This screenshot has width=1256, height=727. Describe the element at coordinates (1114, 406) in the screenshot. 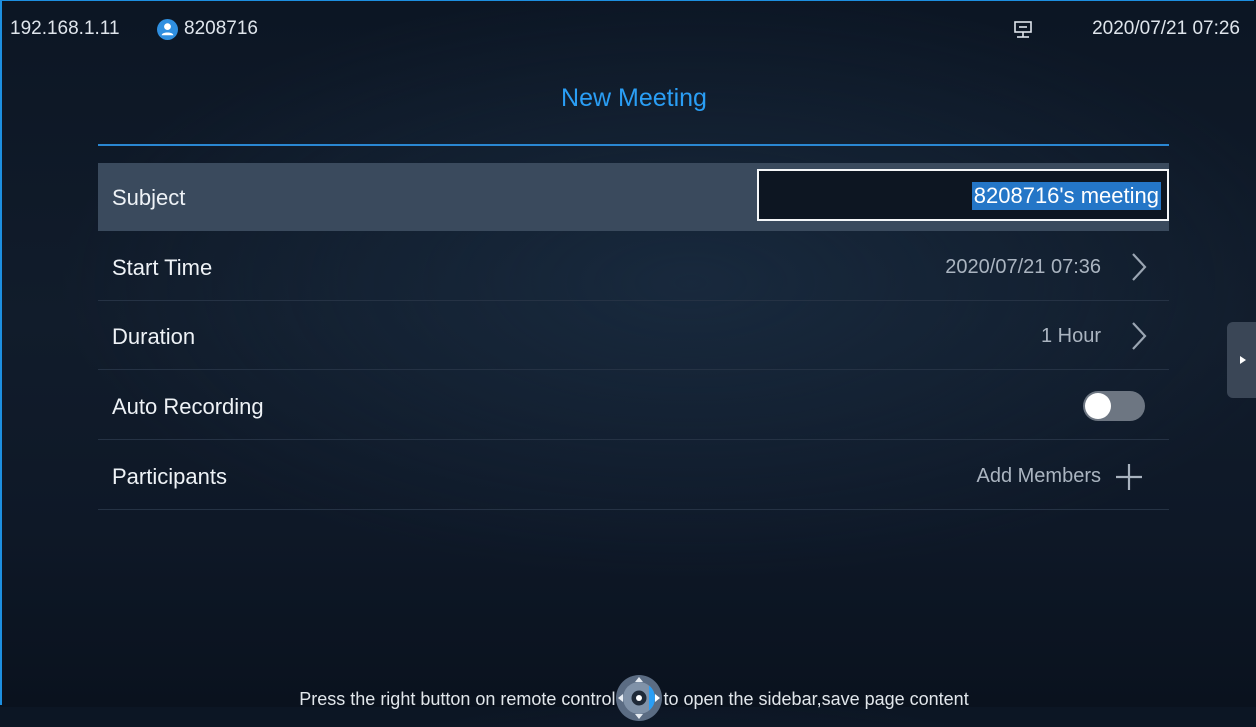

I see `auto-recording-toggle` at that location.